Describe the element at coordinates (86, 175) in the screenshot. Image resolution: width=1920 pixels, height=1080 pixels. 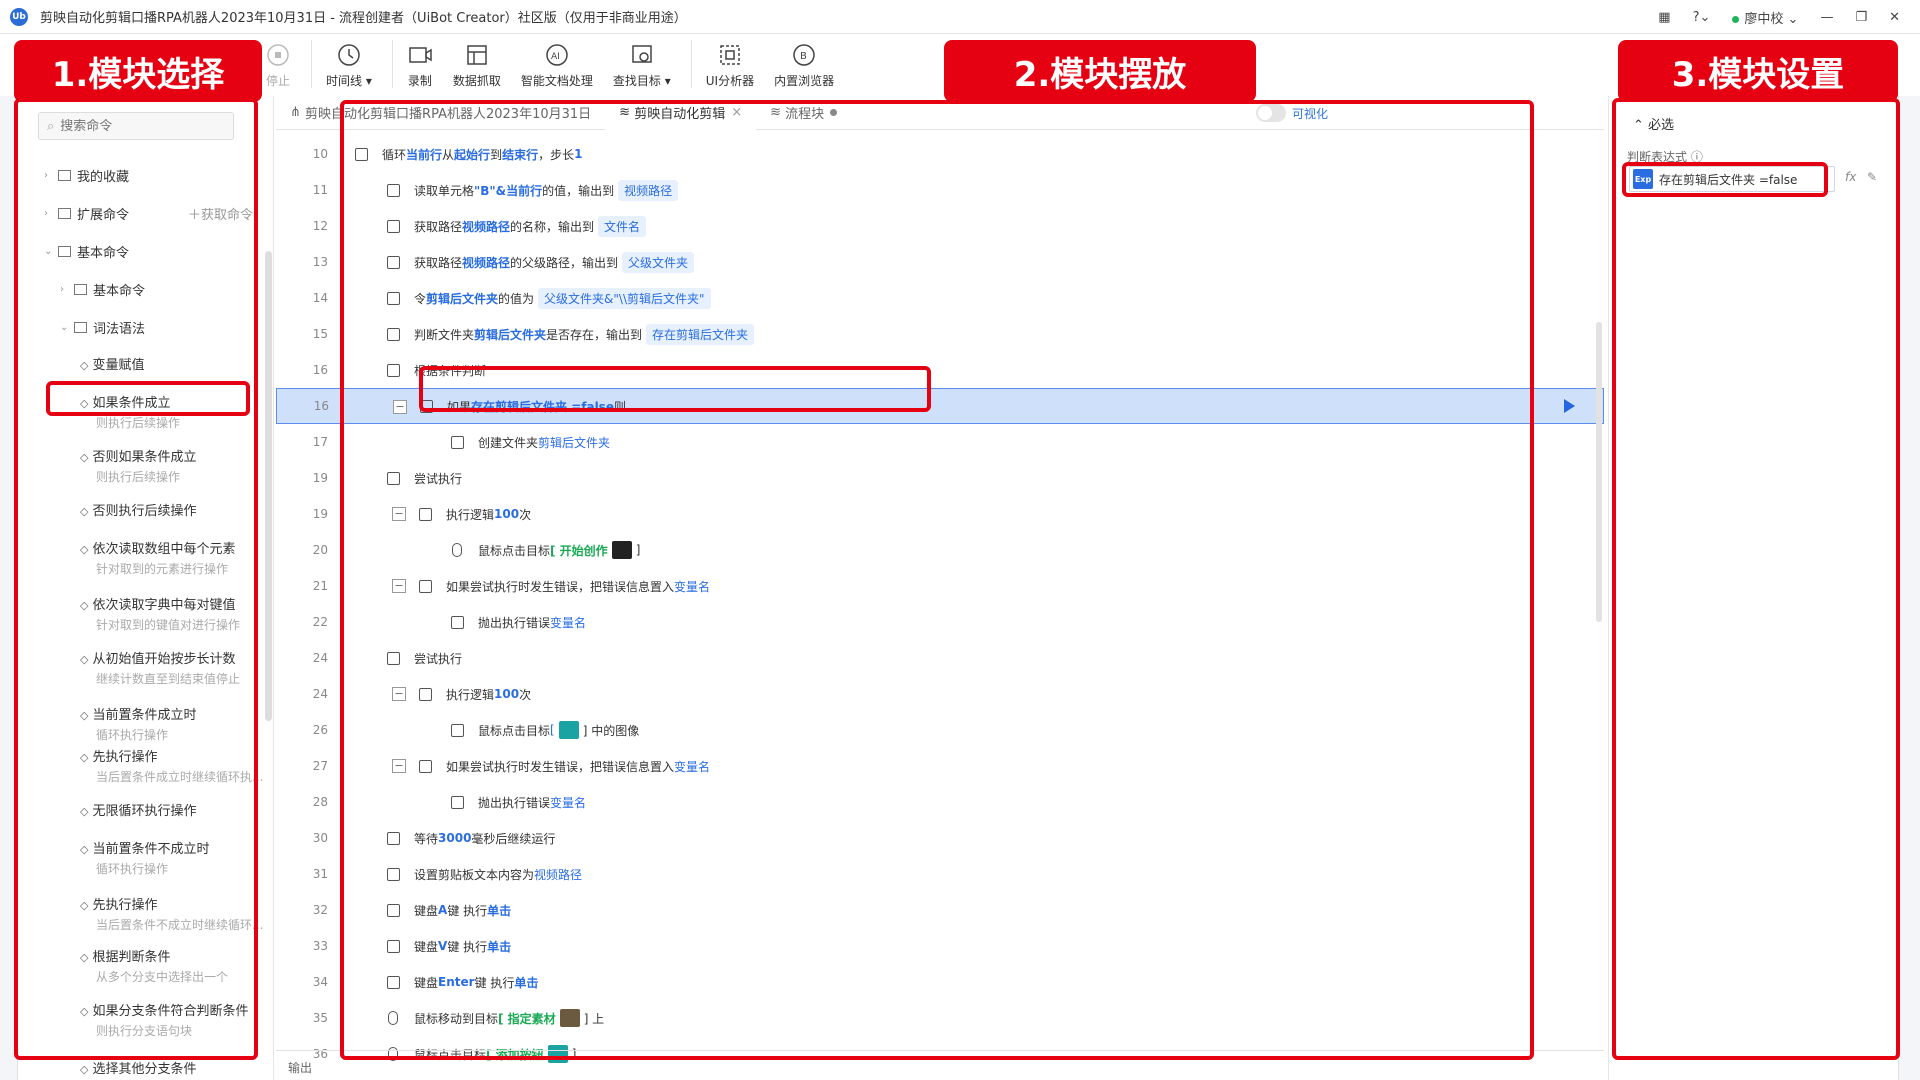
I see `tree-favorites: › 我的收藏` at that location.